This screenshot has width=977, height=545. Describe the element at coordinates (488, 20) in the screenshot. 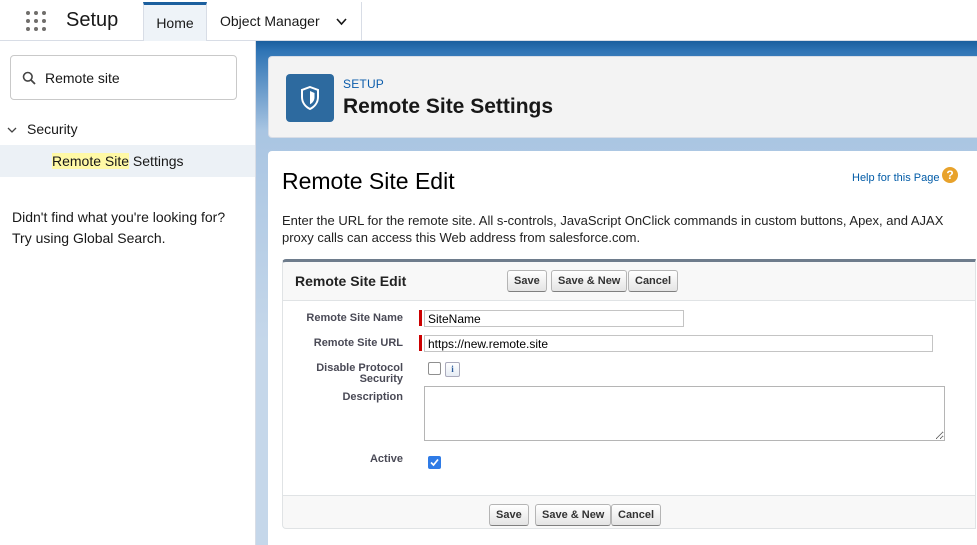

I see `global-navigation: Setup Home Object Manager` at that location.